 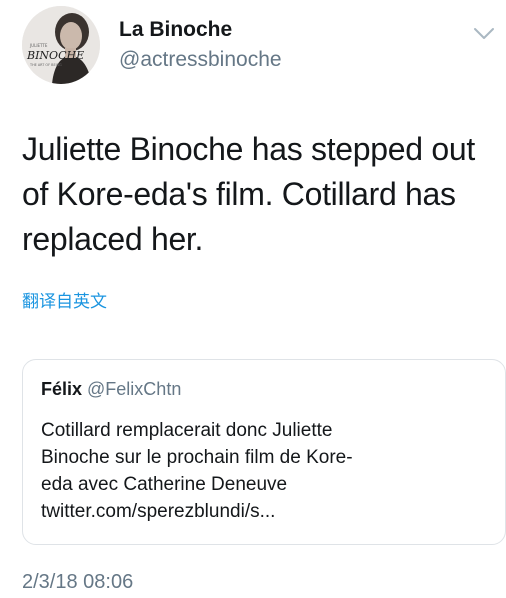 I want to click on avatar-logo-sub: THE ART OF BEING, so click(x=45, y=65).